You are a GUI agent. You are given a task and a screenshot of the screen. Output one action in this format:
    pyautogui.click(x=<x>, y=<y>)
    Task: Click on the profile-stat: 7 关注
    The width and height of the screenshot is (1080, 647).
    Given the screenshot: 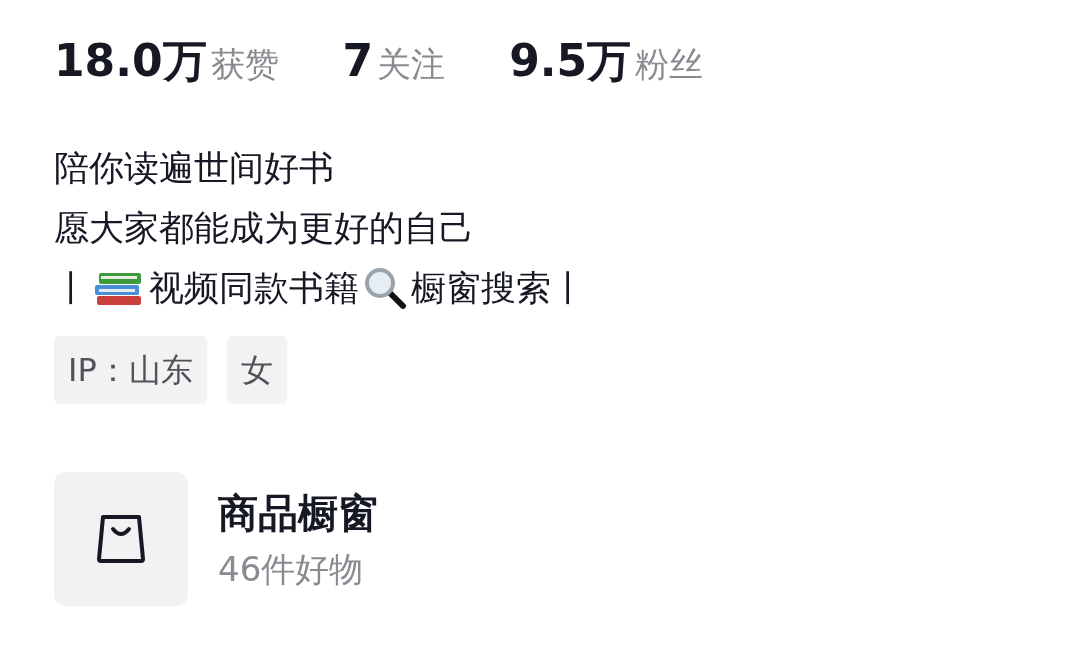 What is the action you would take?
    pyautogui.click(x=394, y=61)
    